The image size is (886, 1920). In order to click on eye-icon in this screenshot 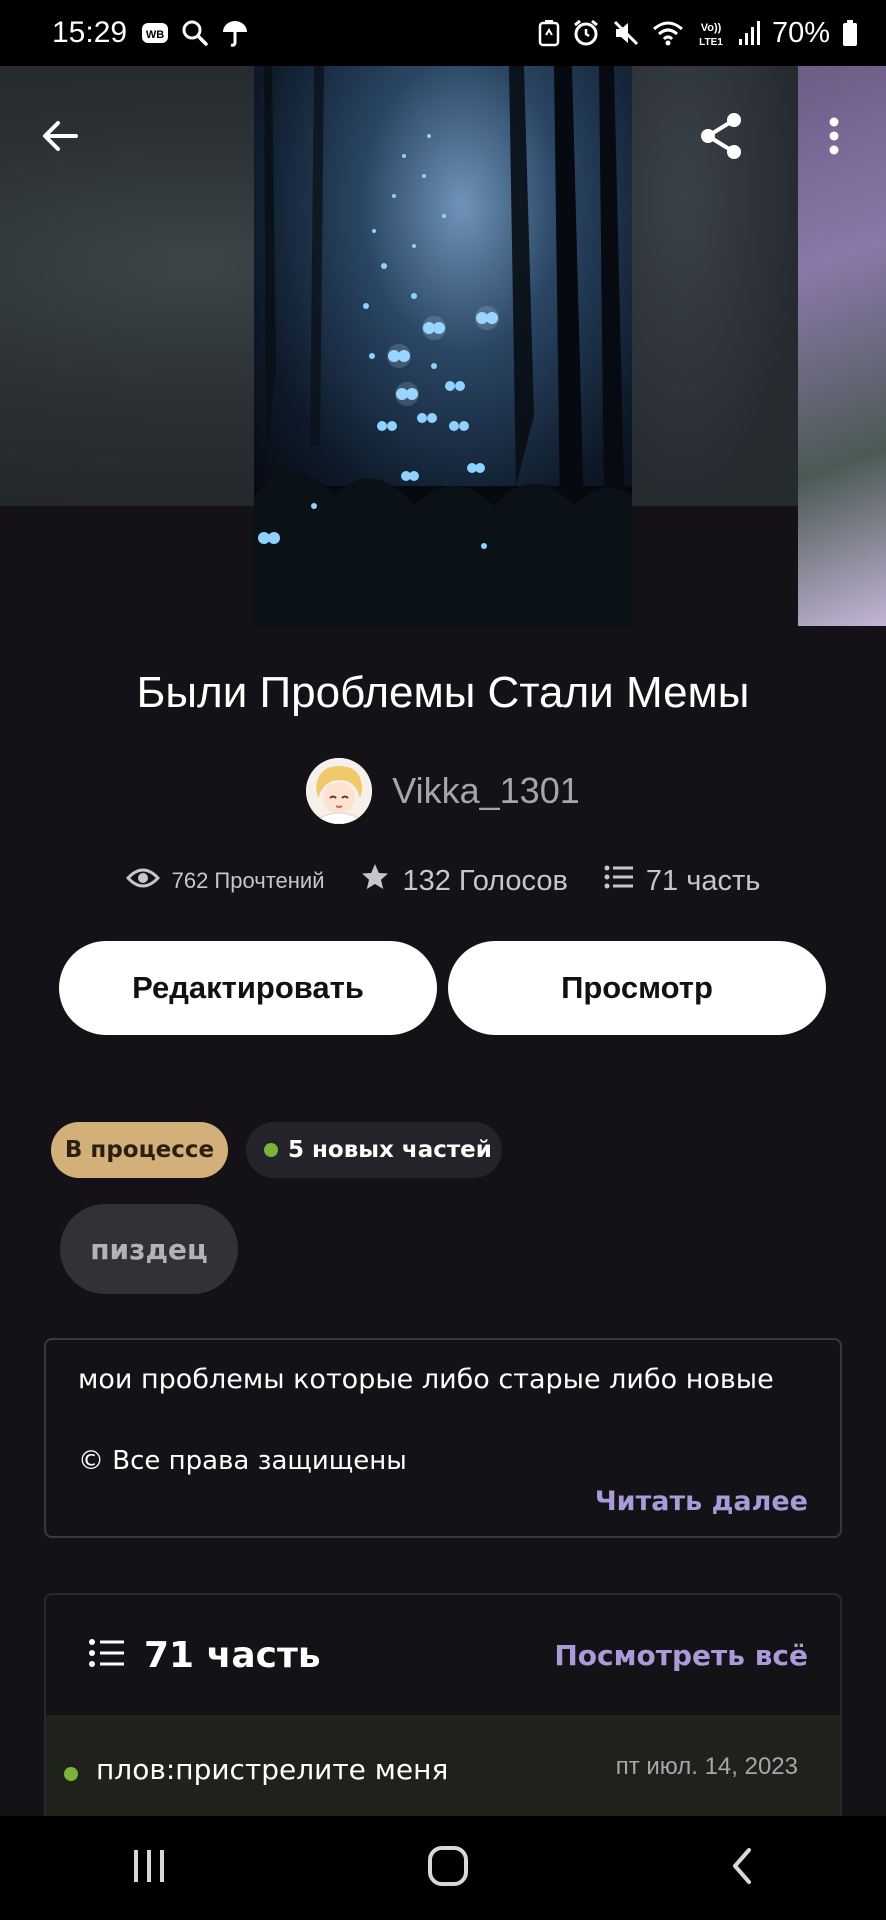, I will do `click(142, 881)`.